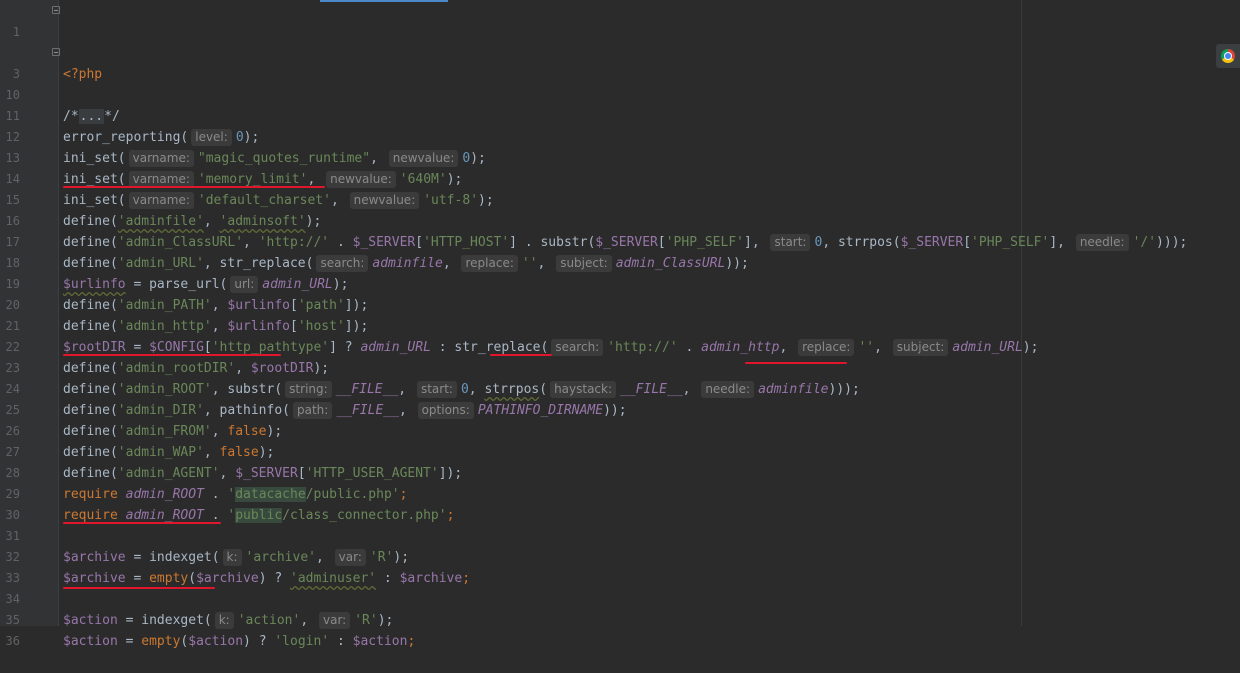 The image size is (1240, 673). What do you see at coordinates (620, 430) in the screenshot?
I see `code-line: 26 define('admin_WAP', false);` at bounding box center [620, 430].